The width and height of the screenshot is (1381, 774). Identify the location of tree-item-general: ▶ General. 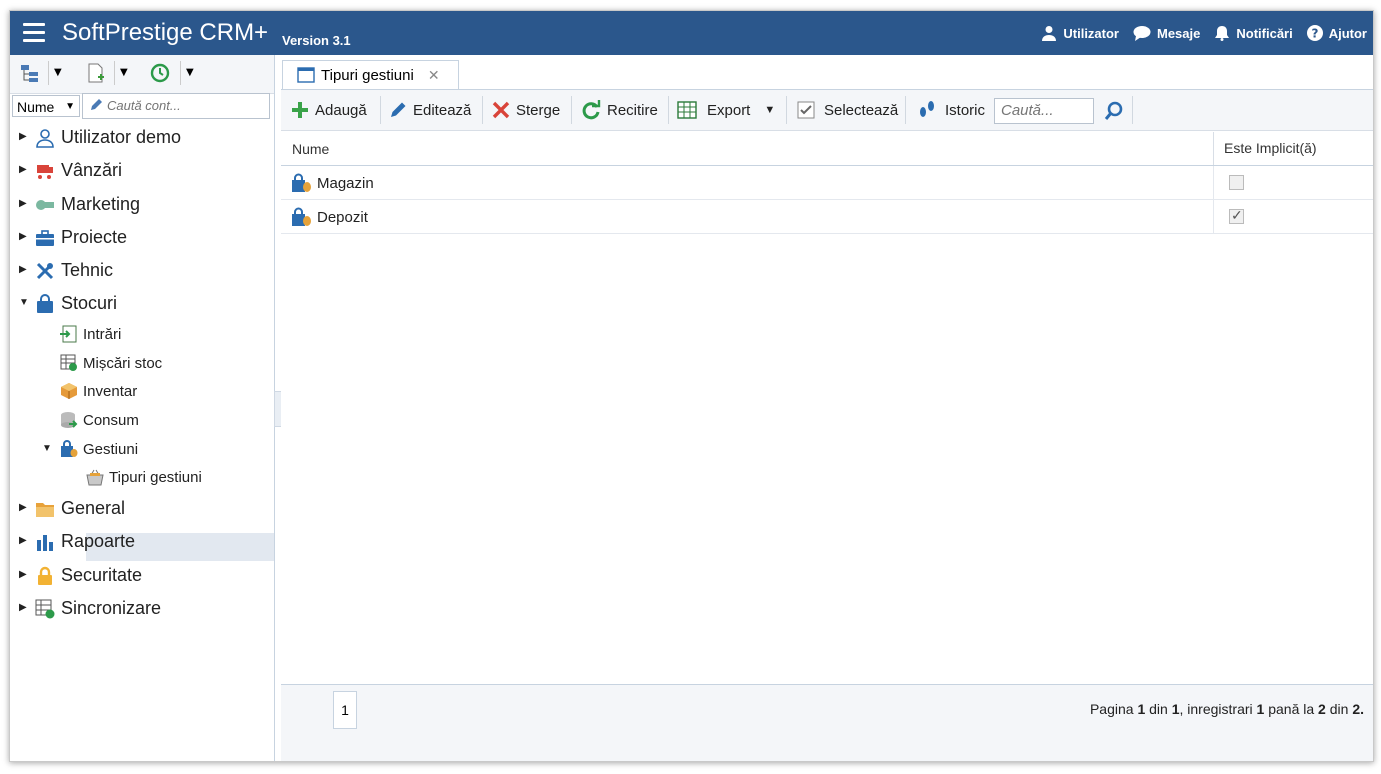
(72, 508).